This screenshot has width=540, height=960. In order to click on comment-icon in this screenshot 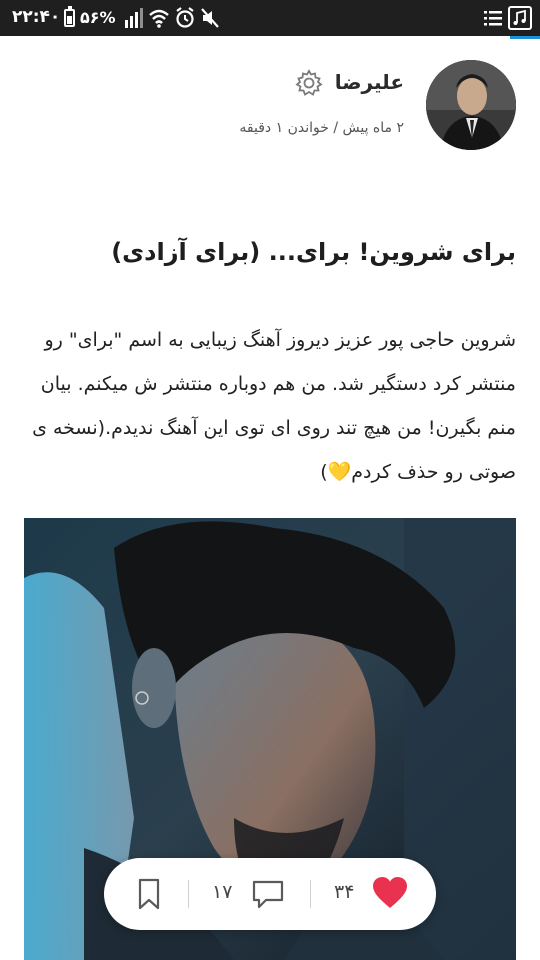, I will do `click(268, 894)`.